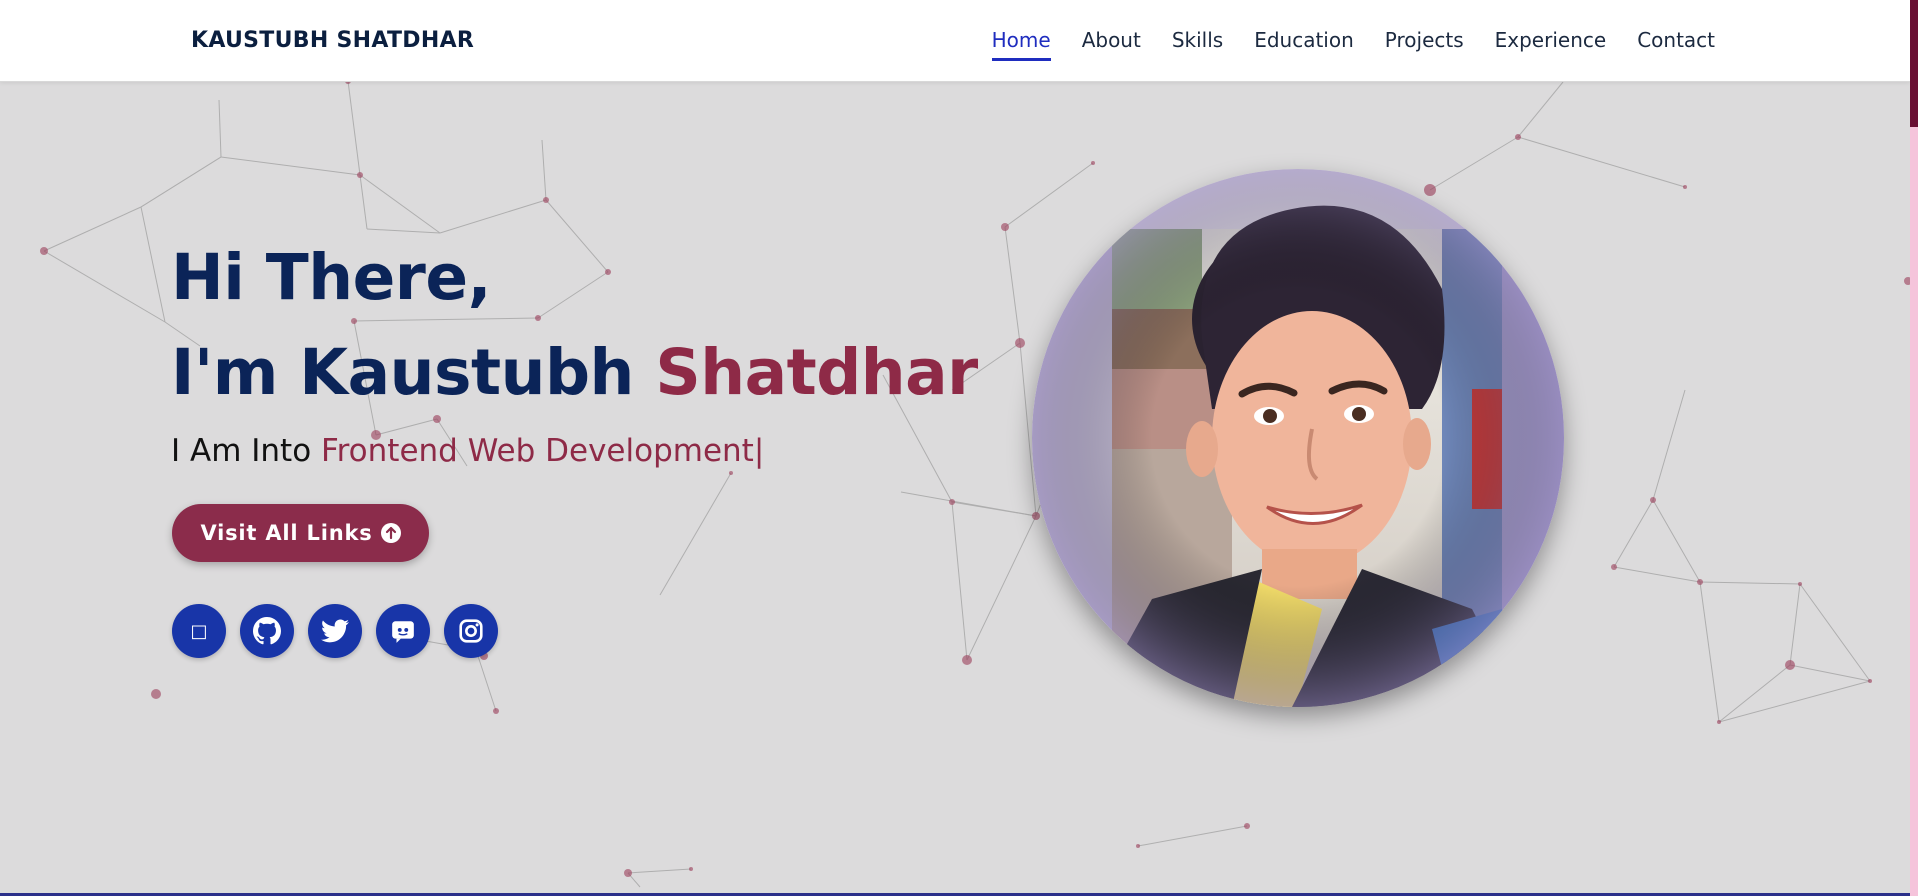  I want to click on discord-icon, so click(403, 632).